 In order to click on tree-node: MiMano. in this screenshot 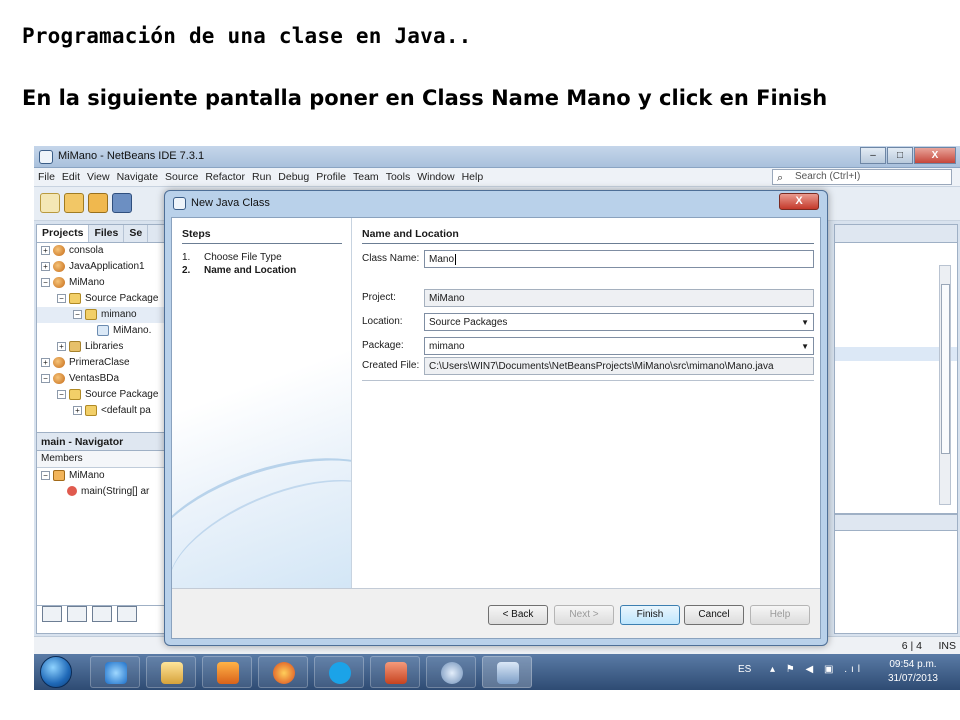, I will do `click(102, 331)`.